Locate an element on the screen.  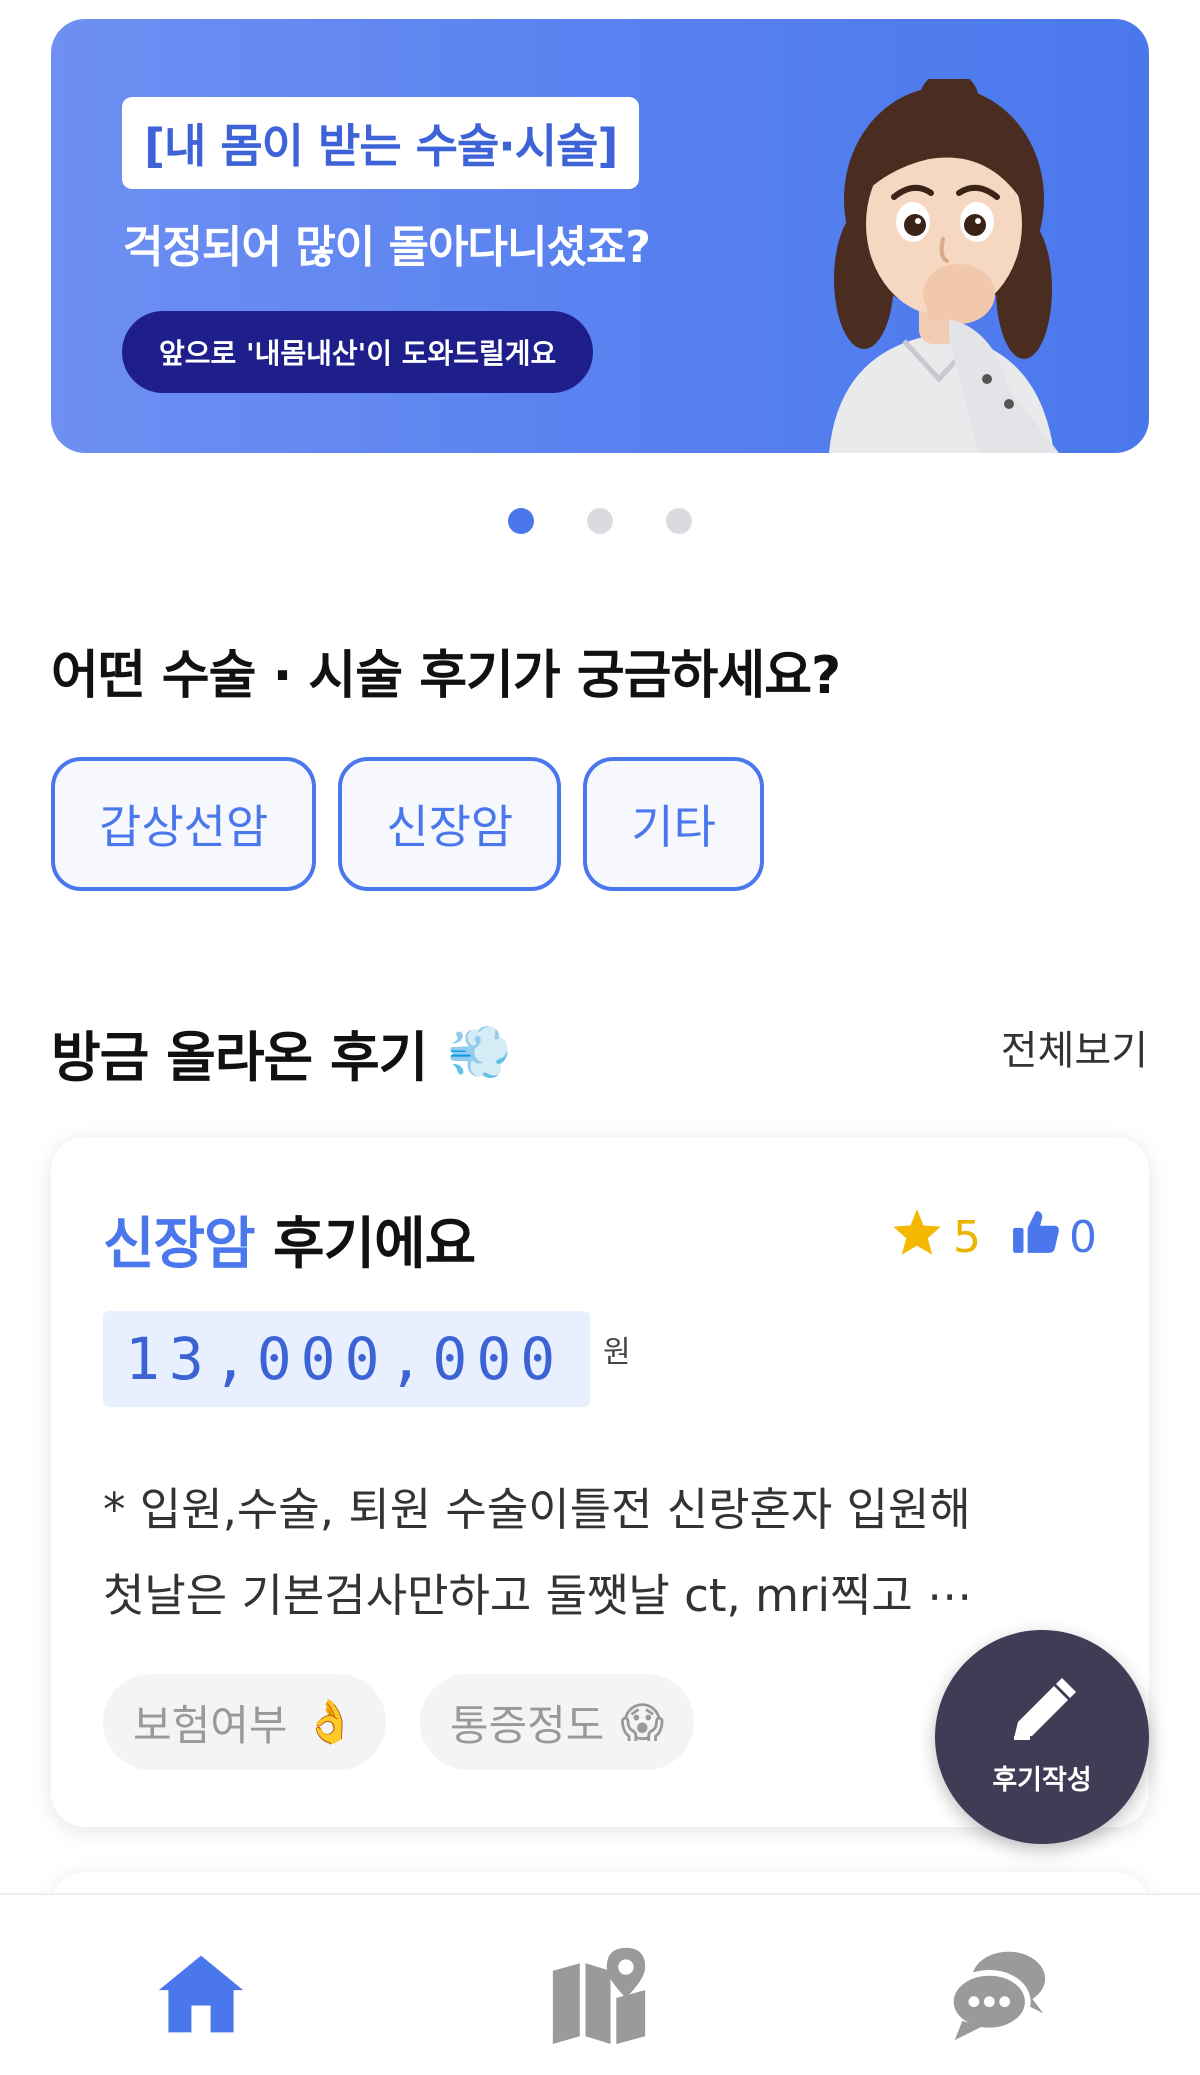
see-all-link: 전체보기 is located at coordinates (1074, 1047).